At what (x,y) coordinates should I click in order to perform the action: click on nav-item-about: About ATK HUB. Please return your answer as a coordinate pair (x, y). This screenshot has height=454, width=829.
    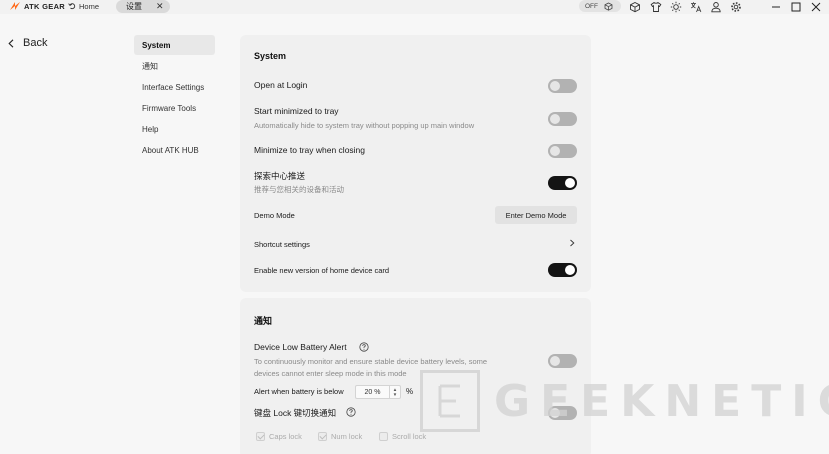
    Looking at the image, I should click on (174, 150).